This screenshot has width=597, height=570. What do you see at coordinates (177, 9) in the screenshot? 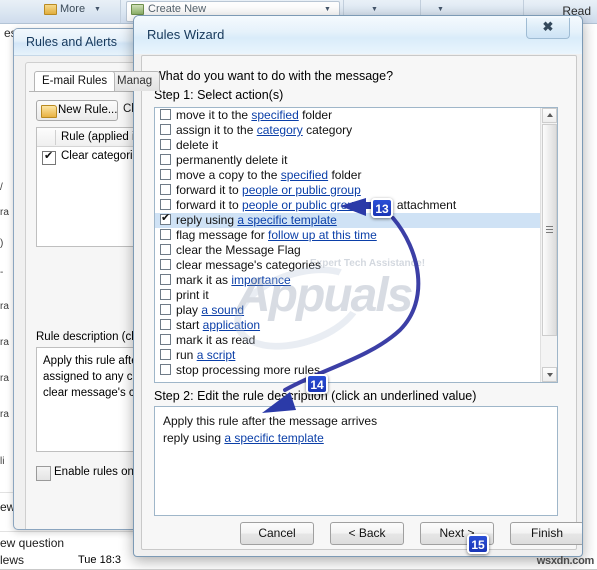
I see `ribbon-create-new-label: Create New` at bounding box center [177, 9].